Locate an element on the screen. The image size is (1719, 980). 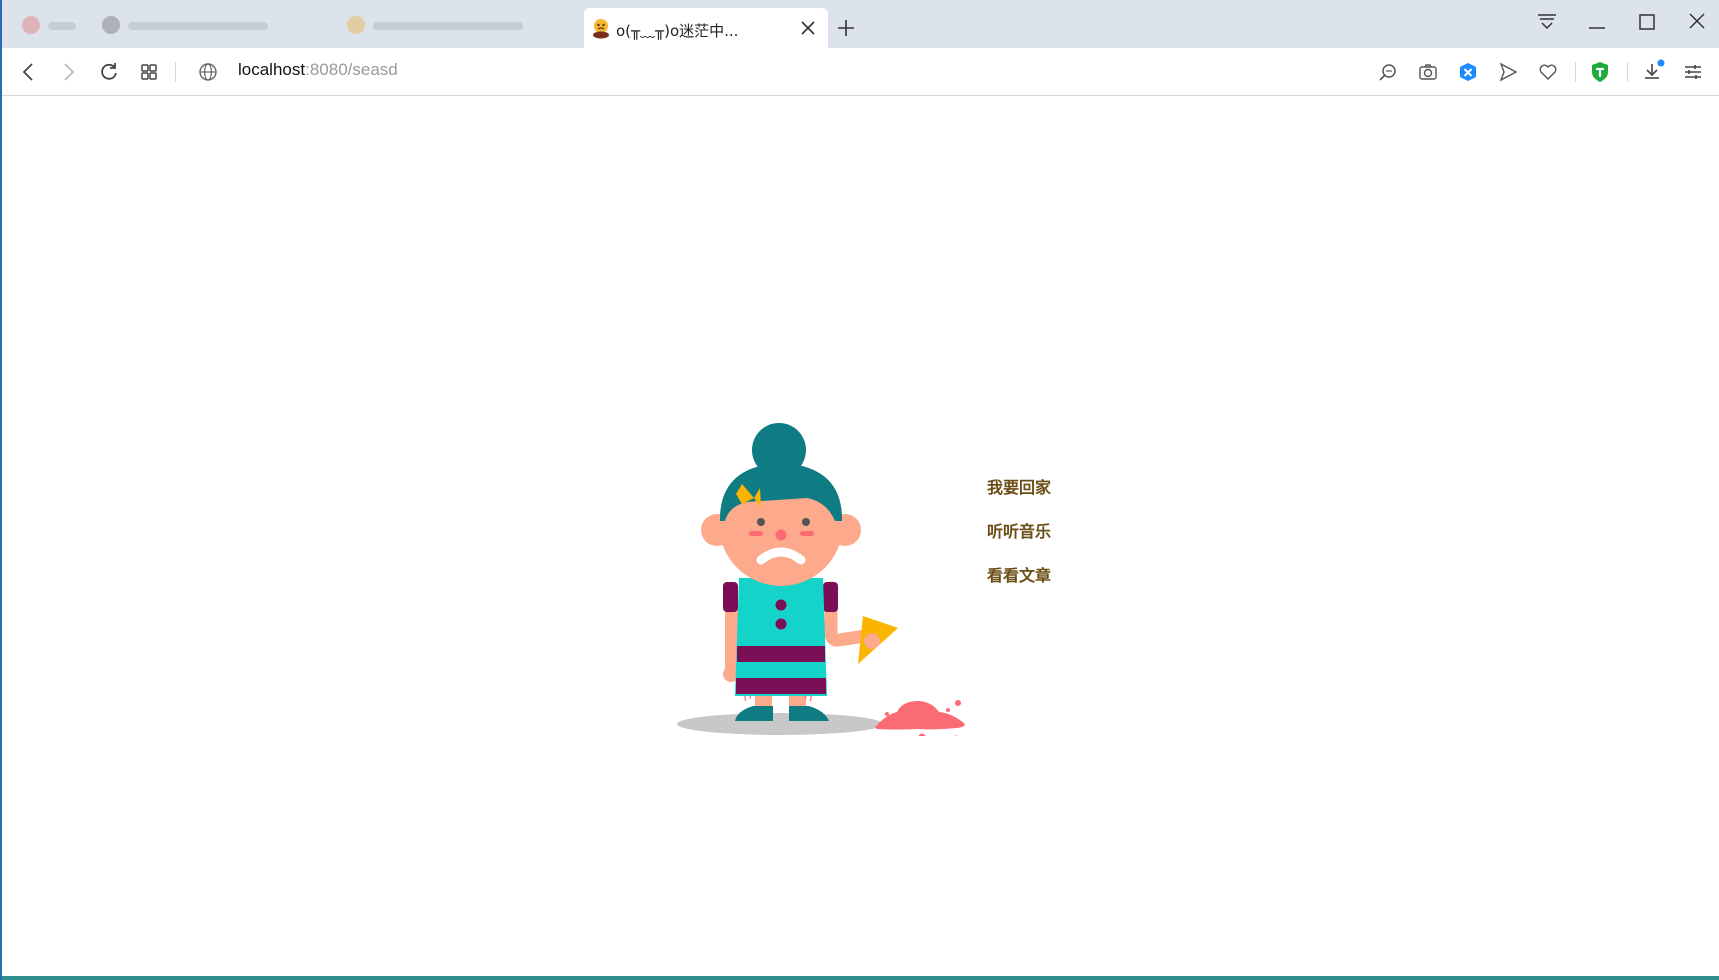
minimize-icon is located at coordinates (1597, 22).